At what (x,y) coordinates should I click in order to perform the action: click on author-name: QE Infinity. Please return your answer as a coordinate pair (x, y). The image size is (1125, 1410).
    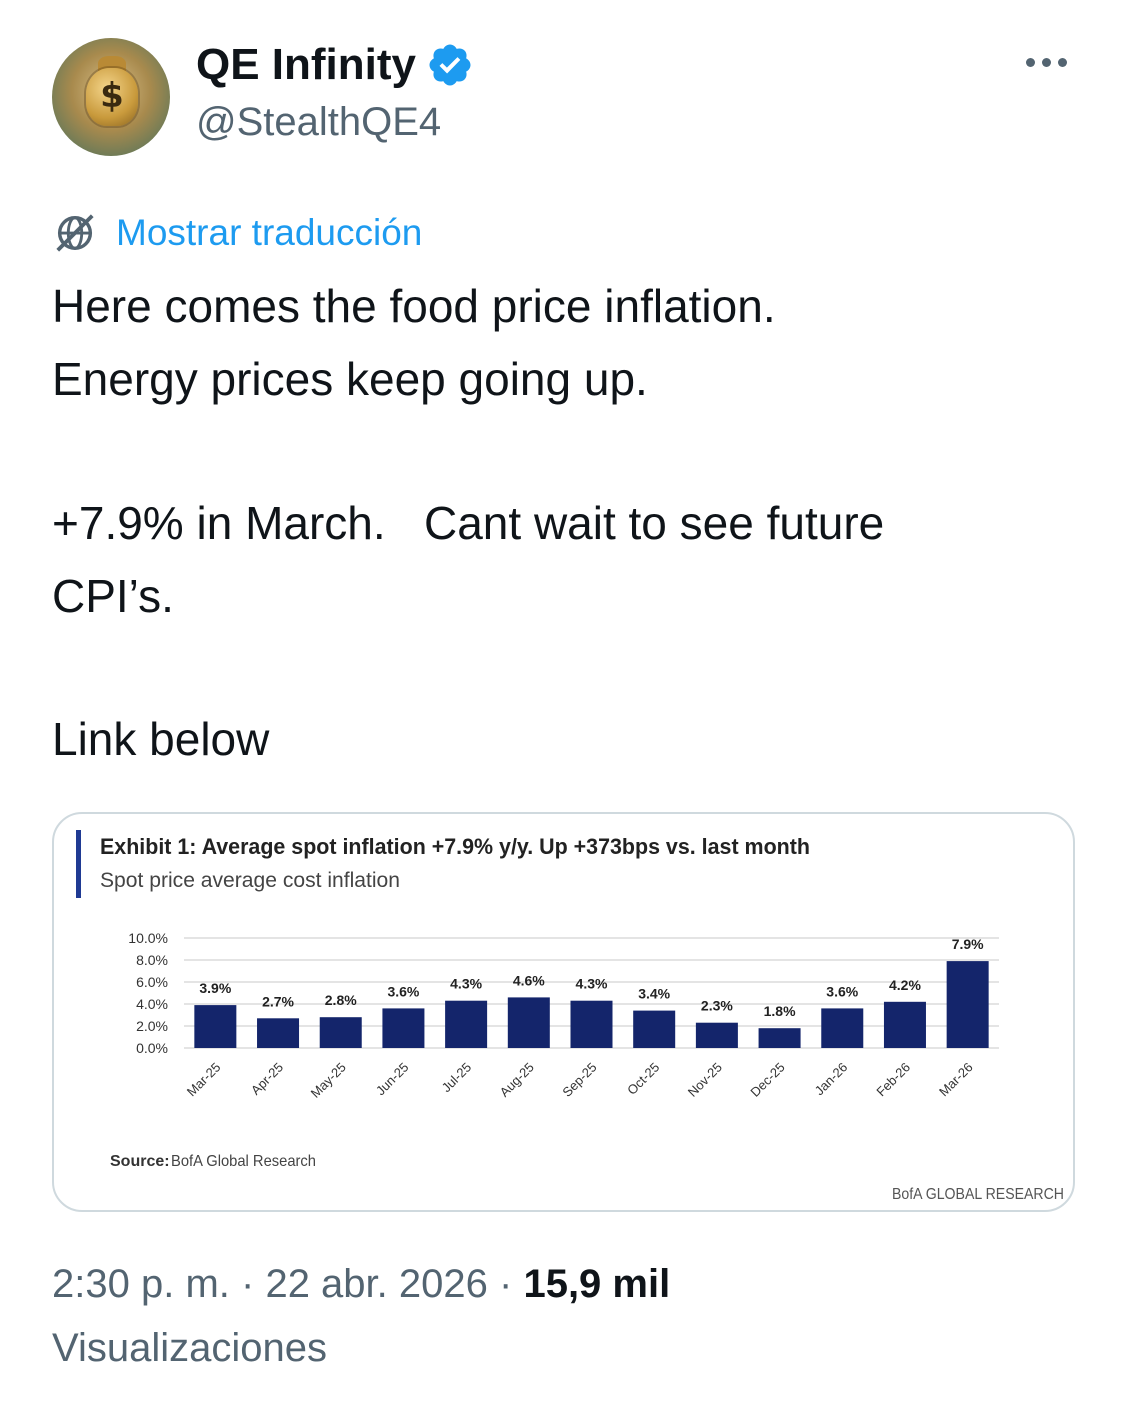
    Looking at the image, I should click on (306, 65).